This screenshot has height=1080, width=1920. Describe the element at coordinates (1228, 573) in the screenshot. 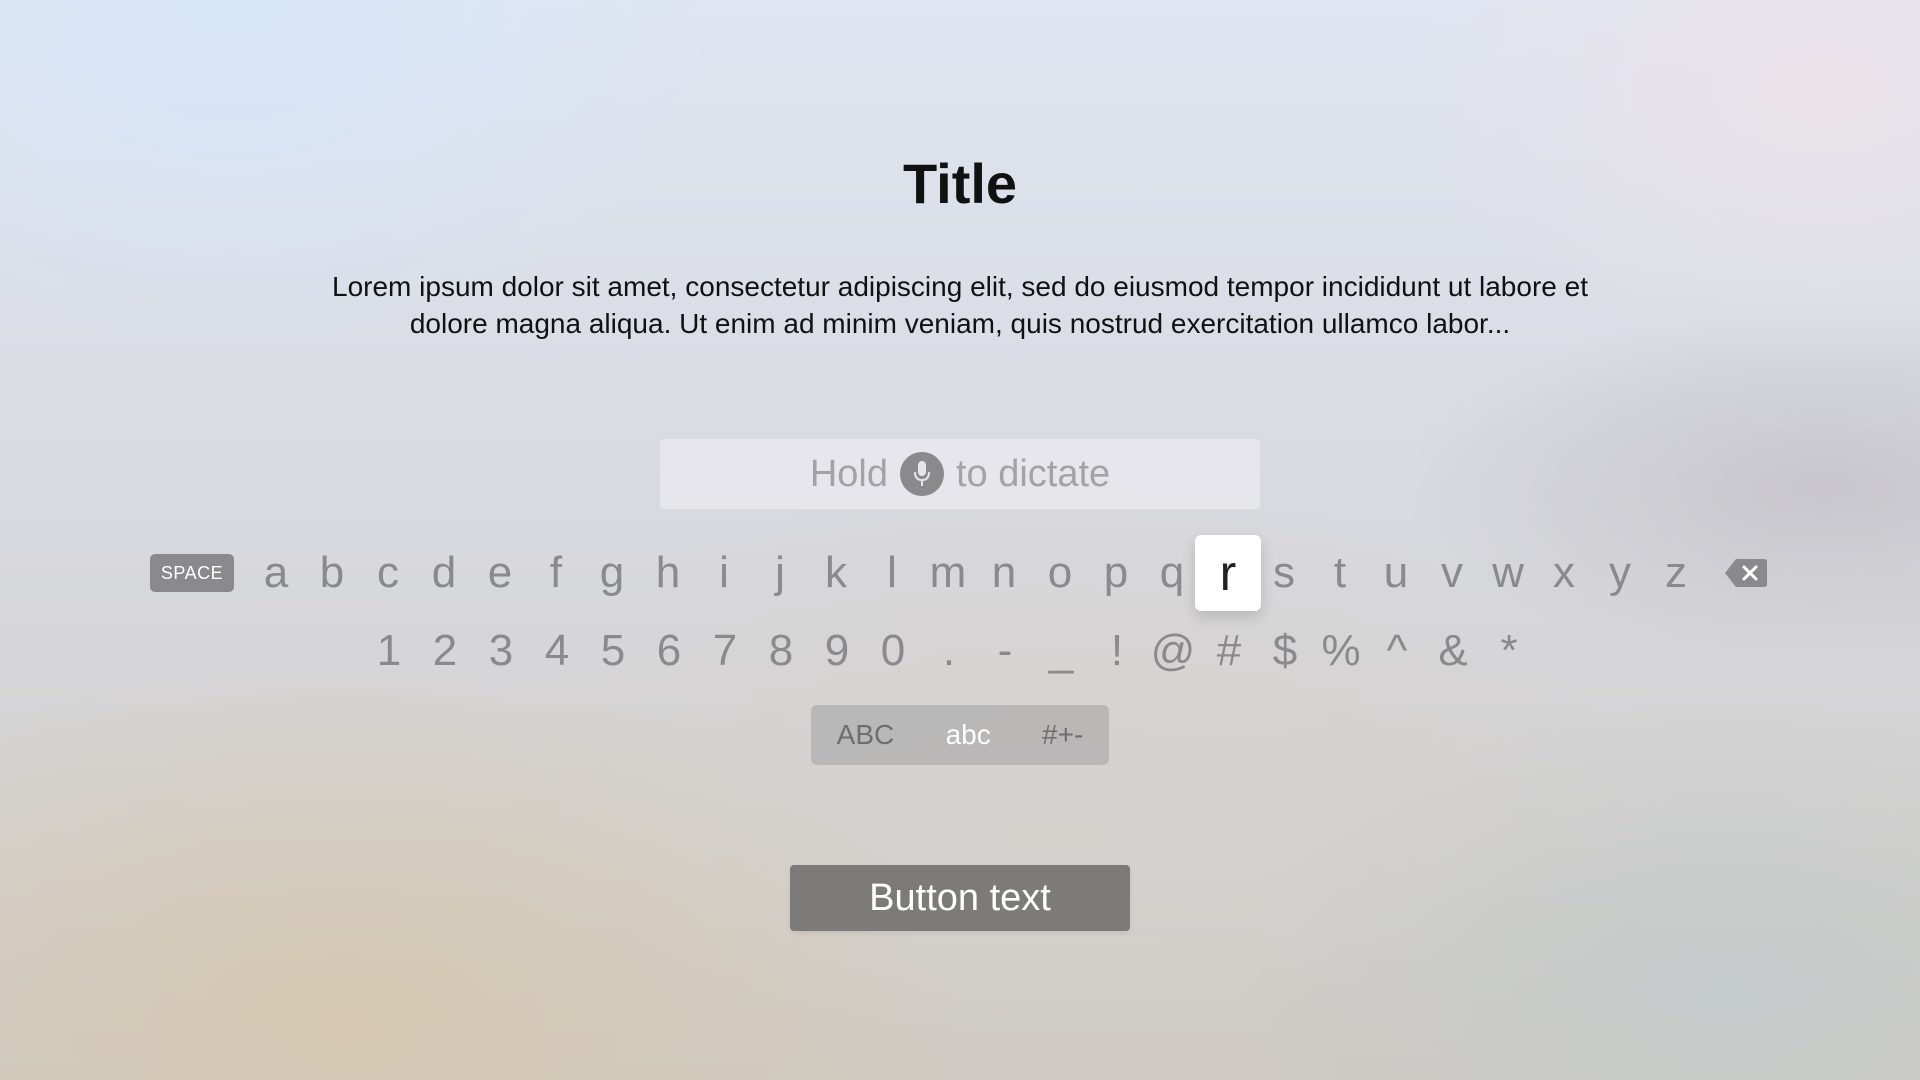

I see `key-r: r` at that location.